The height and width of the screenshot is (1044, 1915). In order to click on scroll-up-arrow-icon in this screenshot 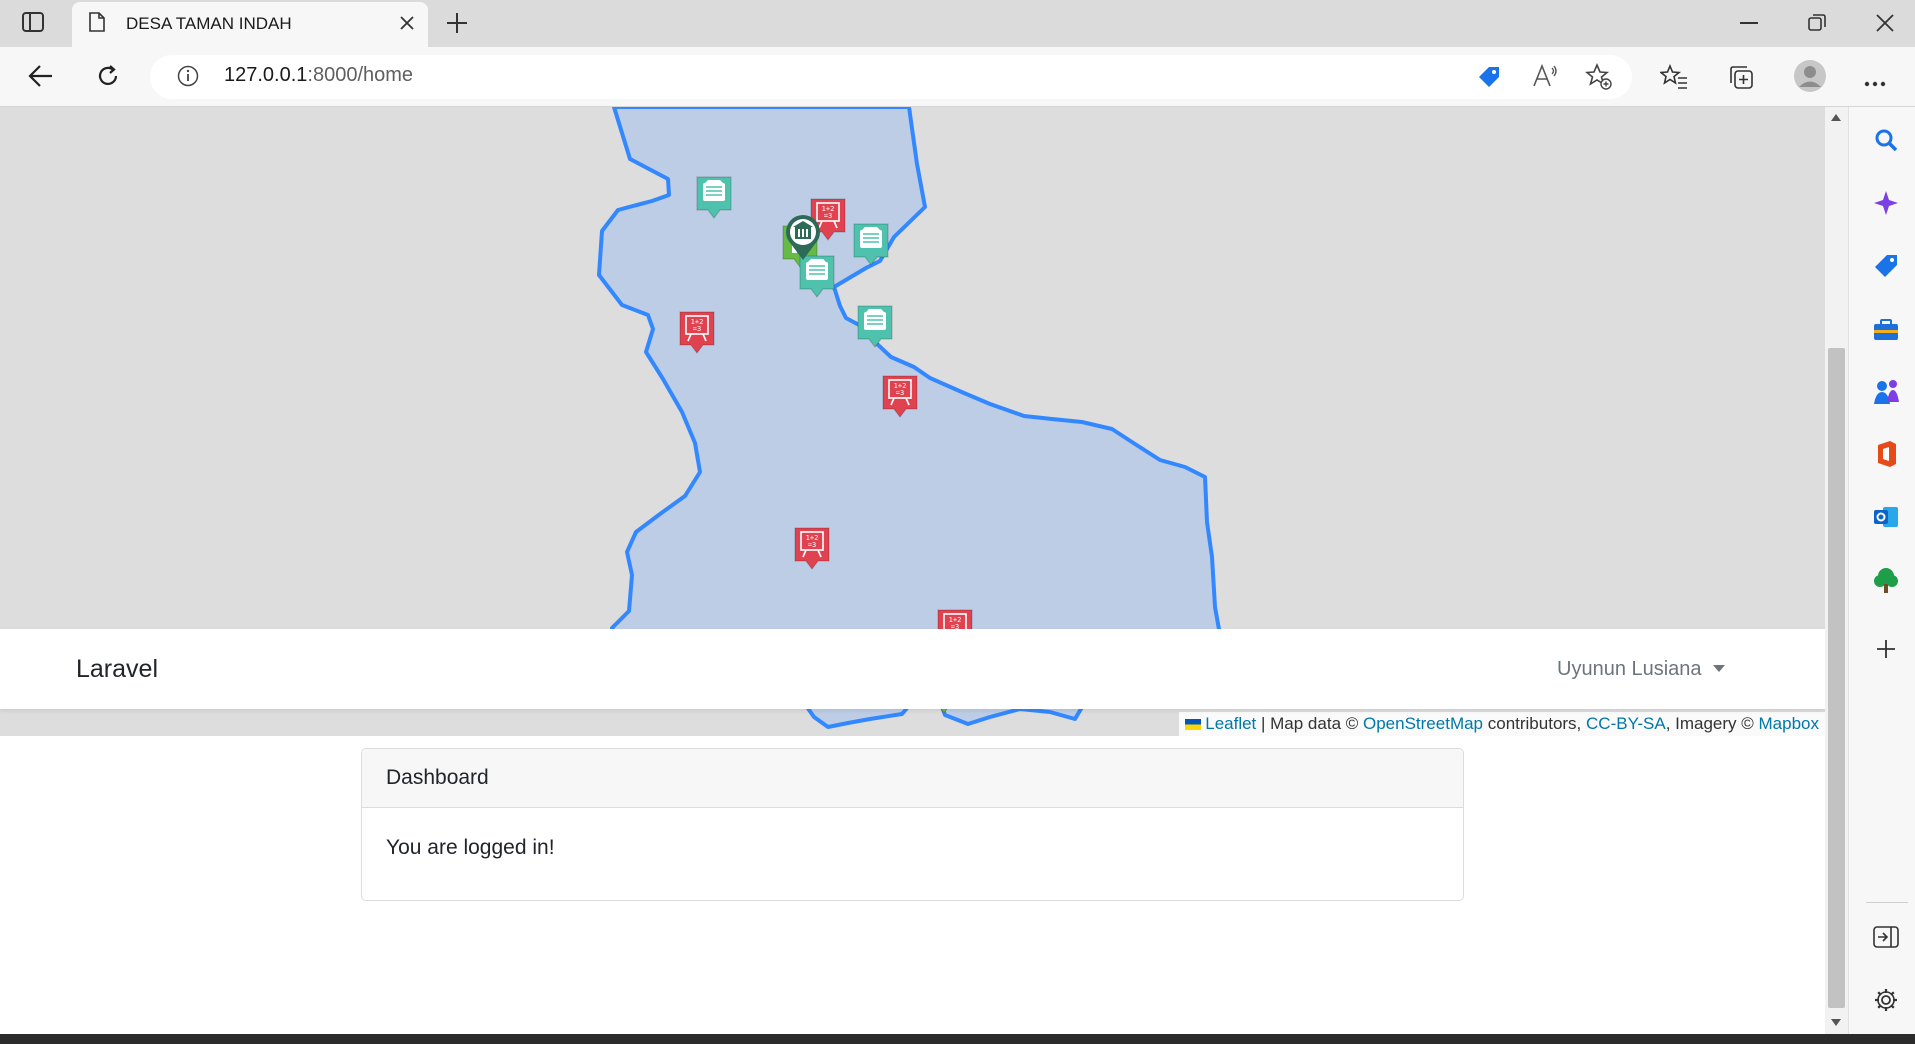, I will do `click(1836, 117)`.